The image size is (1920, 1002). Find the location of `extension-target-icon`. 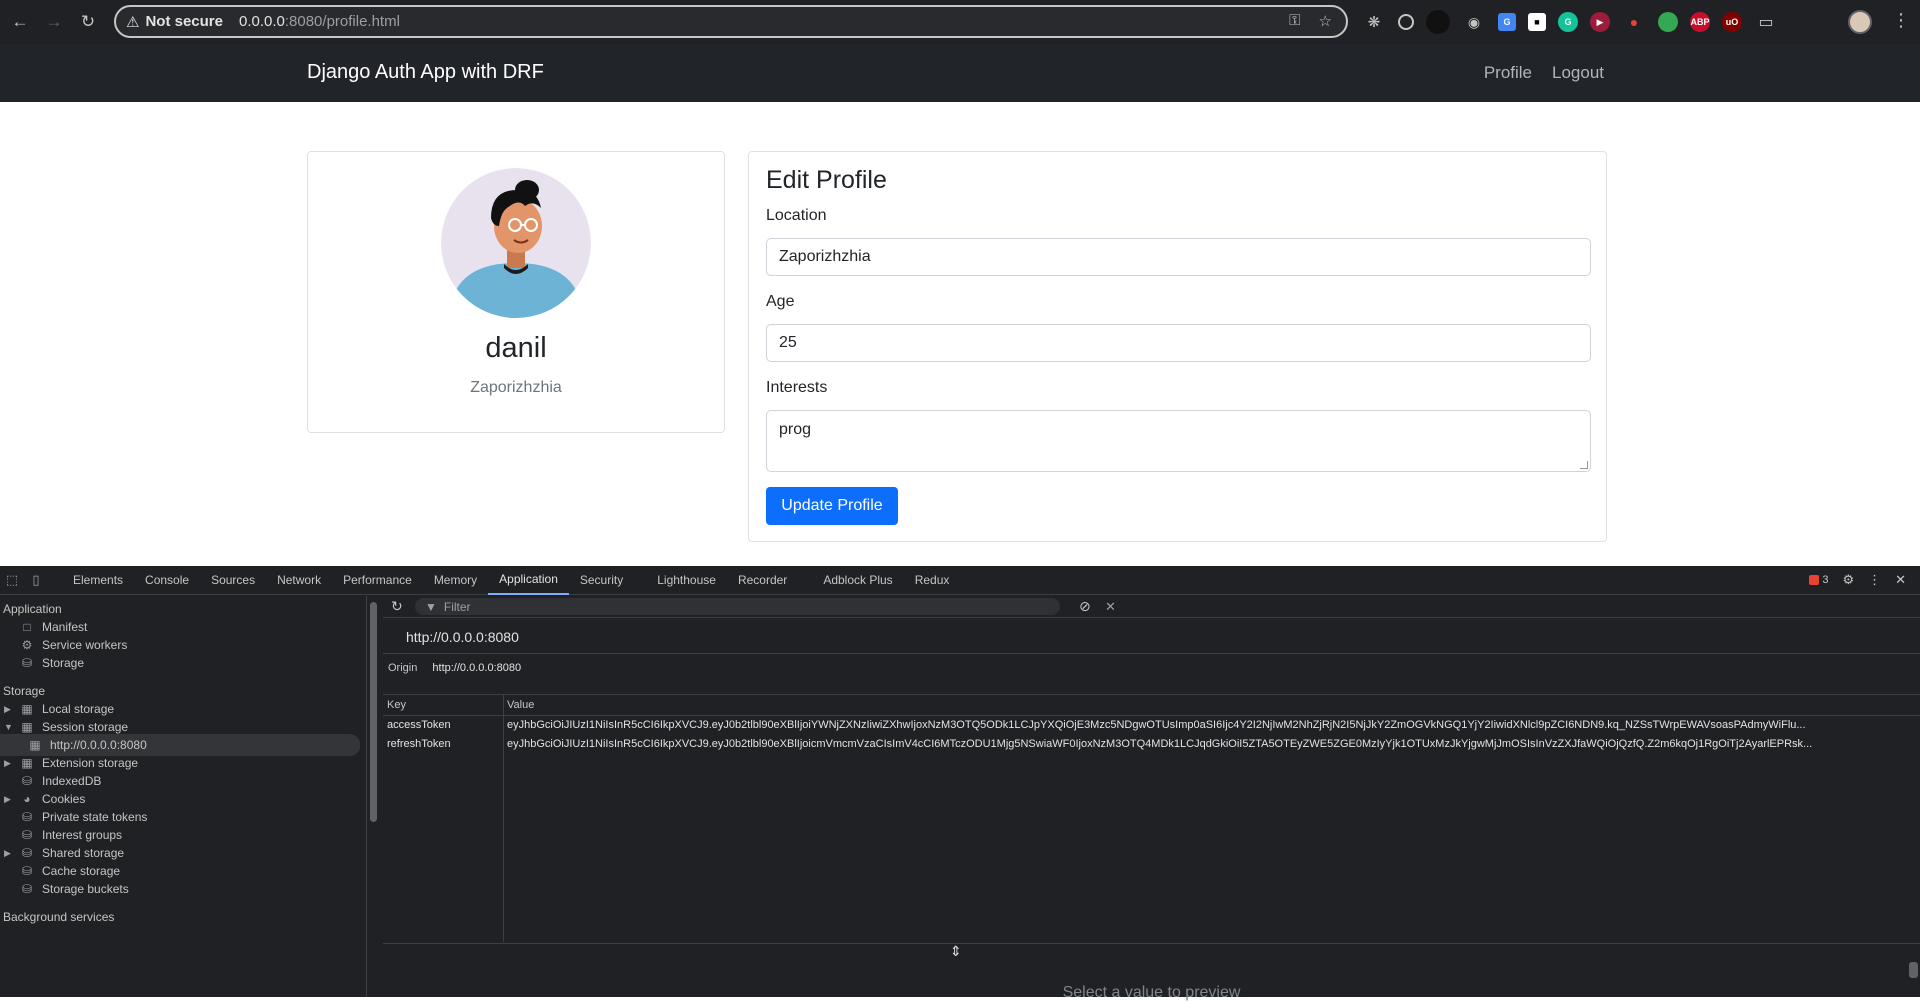

extension-target-icon is located at coordinates (1406, 22).